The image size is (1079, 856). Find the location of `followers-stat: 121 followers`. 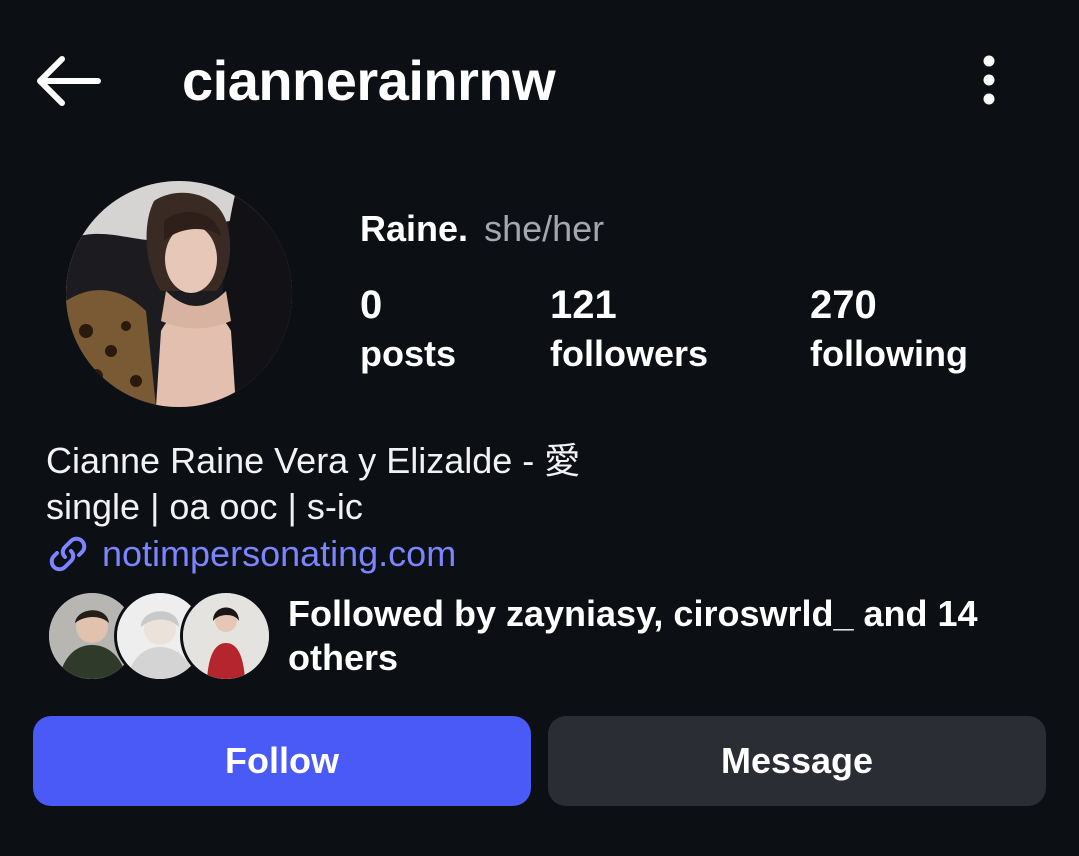

followers-stat: 121 followers is located at coordinates (629, 331).